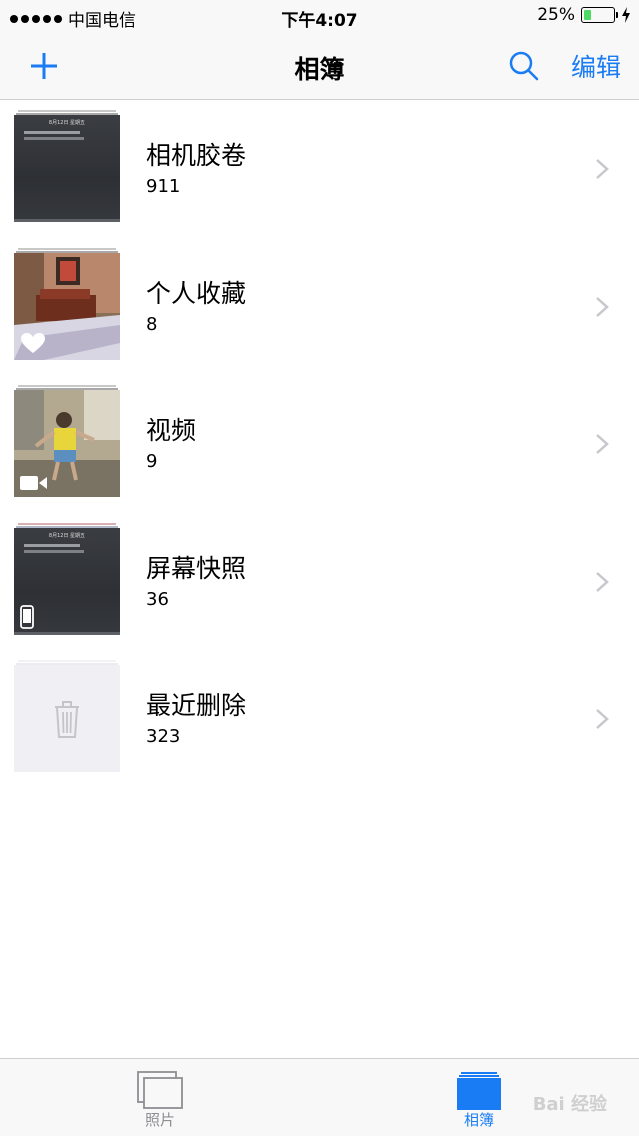 Image resolution: width=639 pixels, height=1136 pixels. I want to click on album-row-recently-deleted: 最近删除 323, so click(319, 719).